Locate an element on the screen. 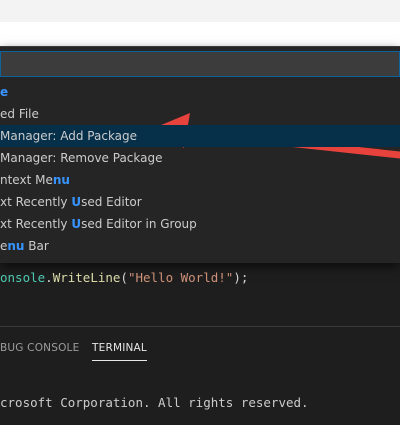  code-open-paren: ( is located at coordinates (124, 277).